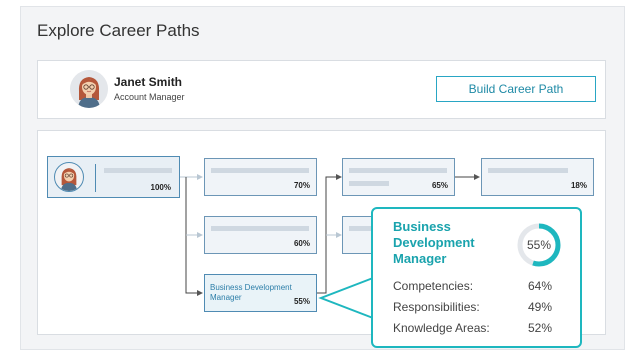 The height and width of the screenshot is (350, 632). Describe the element at coordinates (540, 328) in the screenshot. I see `stat-value: 52%` at that location.